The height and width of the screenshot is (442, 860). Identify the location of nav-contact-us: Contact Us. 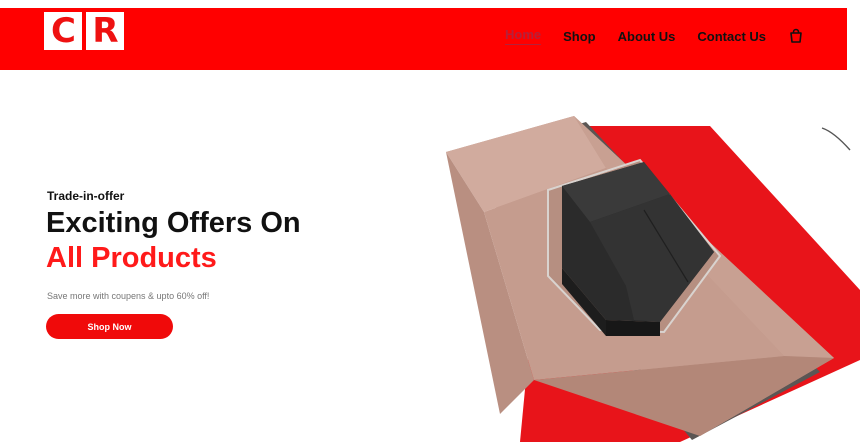
(731, 36).